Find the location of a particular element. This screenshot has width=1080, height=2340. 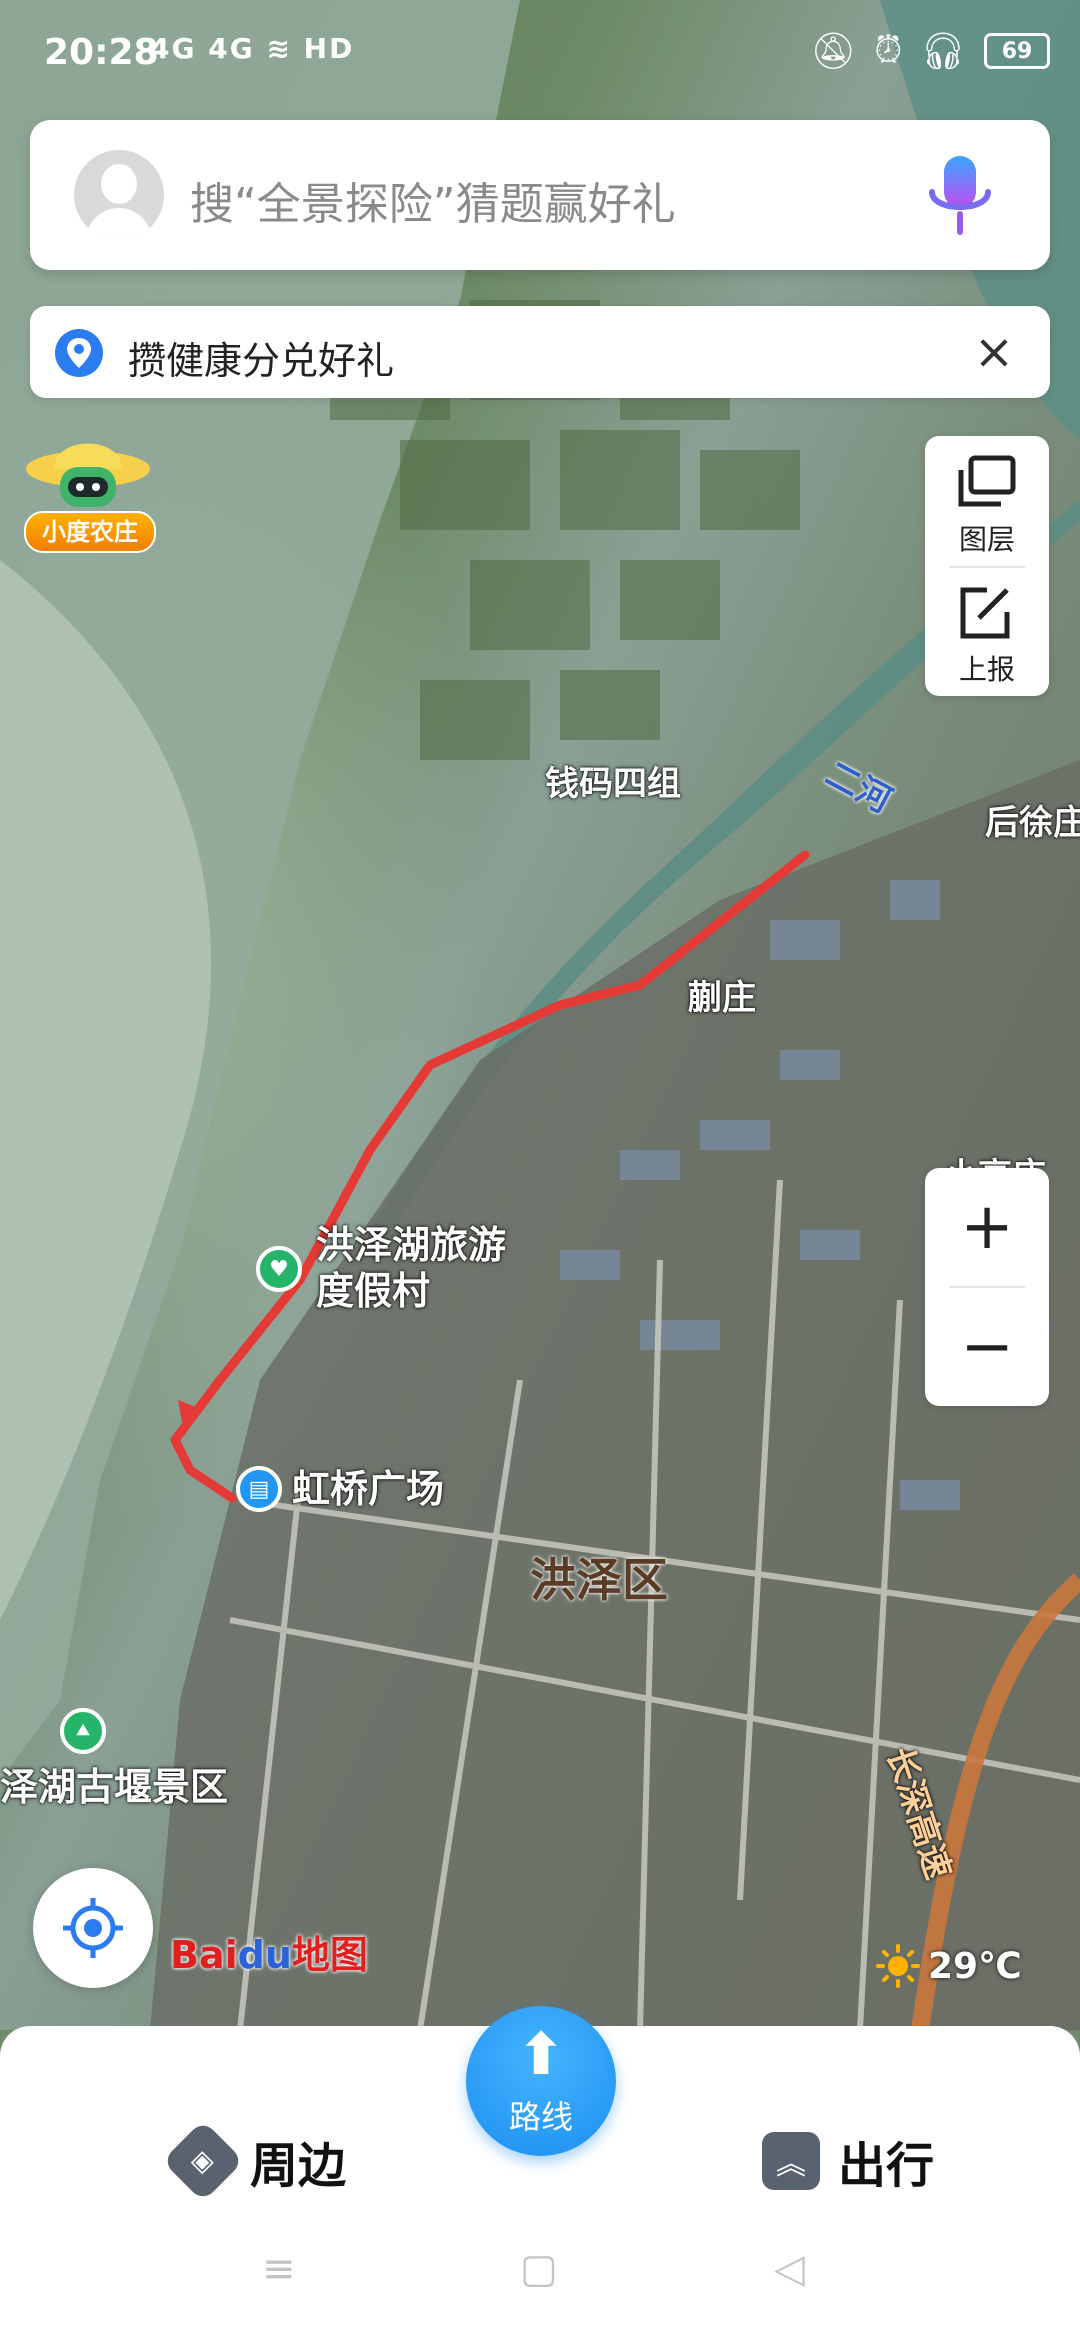

farm-badge: 小度农庄 is located at coordinates (88, 493).